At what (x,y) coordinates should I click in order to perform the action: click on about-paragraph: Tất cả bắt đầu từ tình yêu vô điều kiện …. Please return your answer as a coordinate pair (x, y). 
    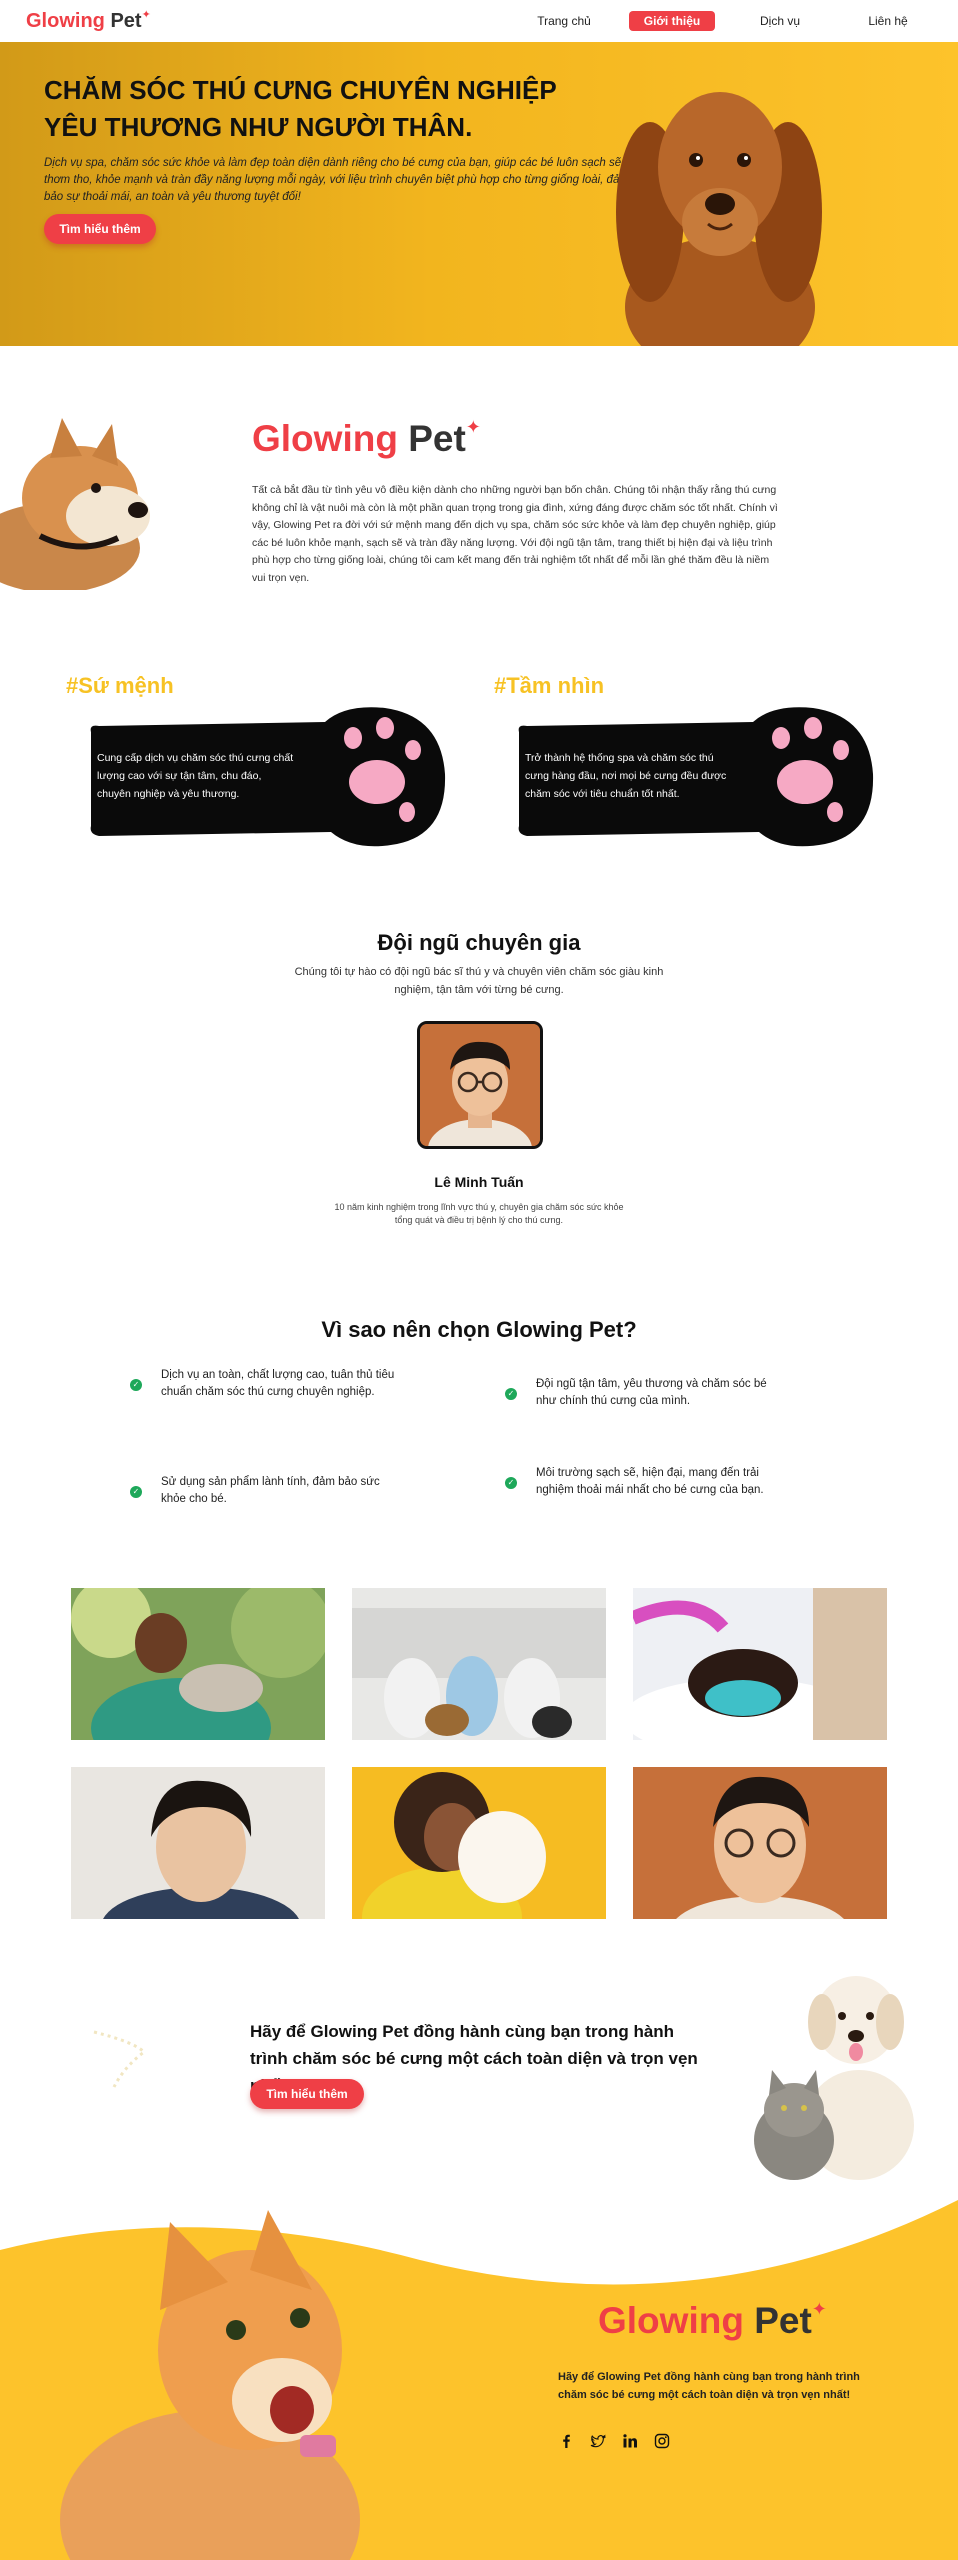
    Looking at the image, I should click on (515, 534).